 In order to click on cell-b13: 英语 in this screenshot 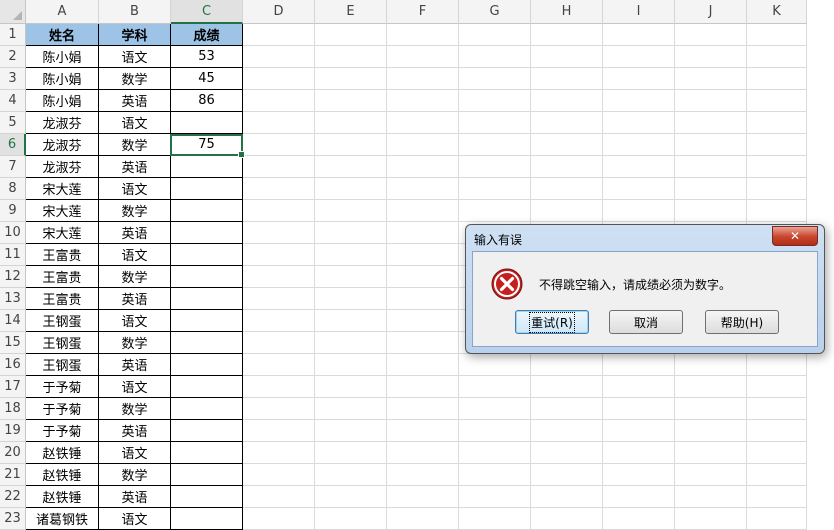, I will do `click(135, 299)`.